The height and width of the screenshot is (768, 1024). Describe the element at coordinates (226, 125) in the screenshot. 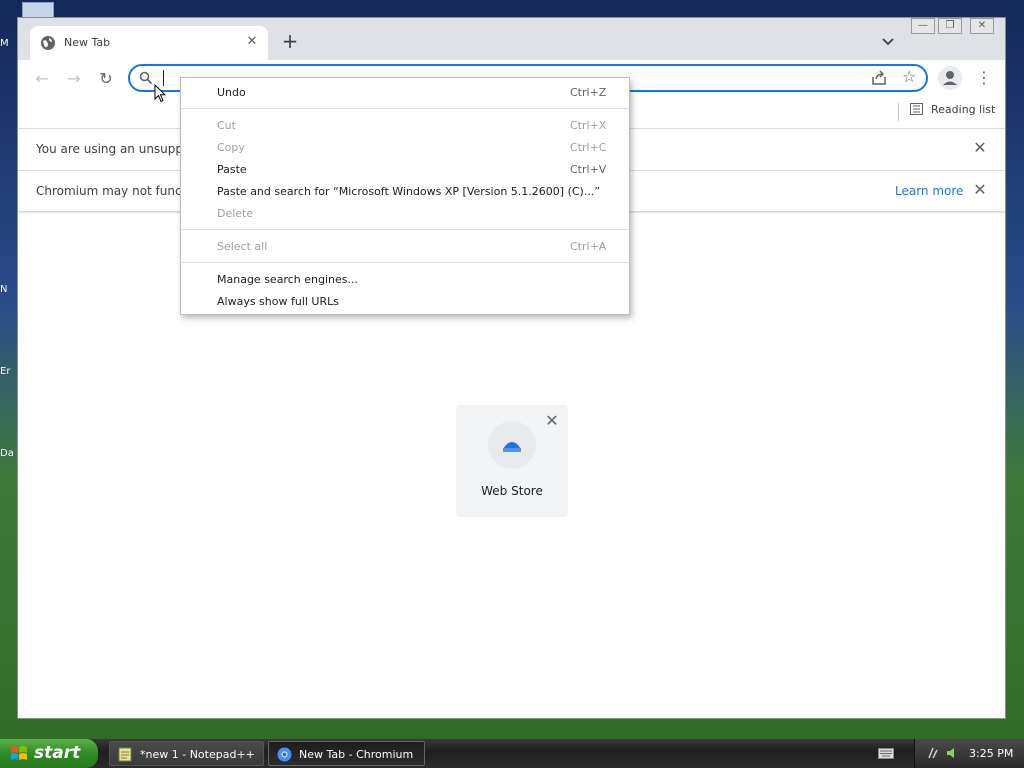

I see `menu-item-label: Cut` at that location.